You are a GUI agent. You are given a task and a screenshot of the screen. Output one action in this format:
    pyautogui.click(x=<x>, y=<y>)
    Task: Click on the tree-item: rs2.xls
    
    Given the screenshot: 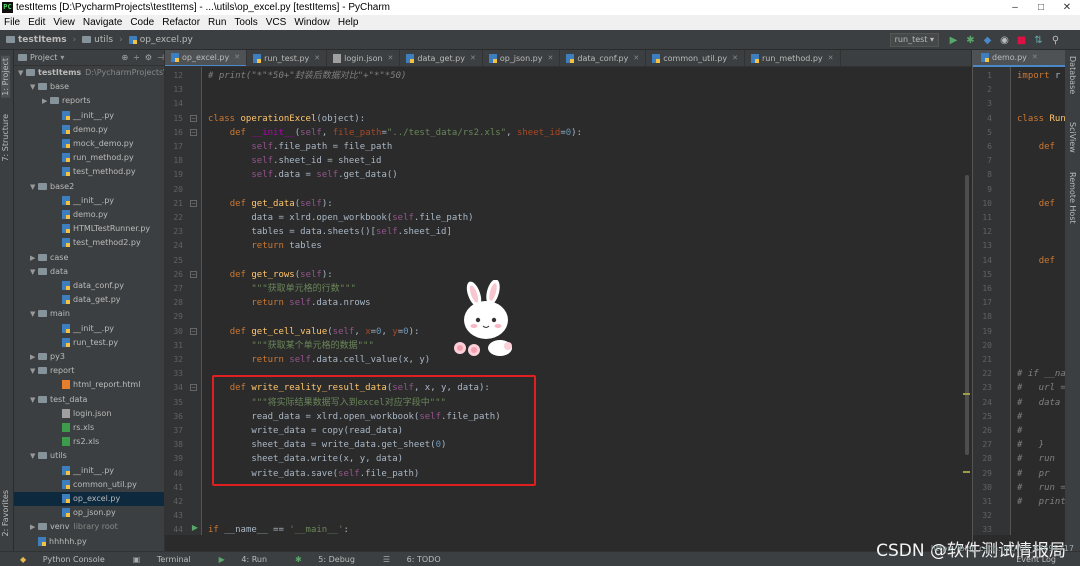 What is the action you would take?
    pyautogui.click(x=89, y=442)
    